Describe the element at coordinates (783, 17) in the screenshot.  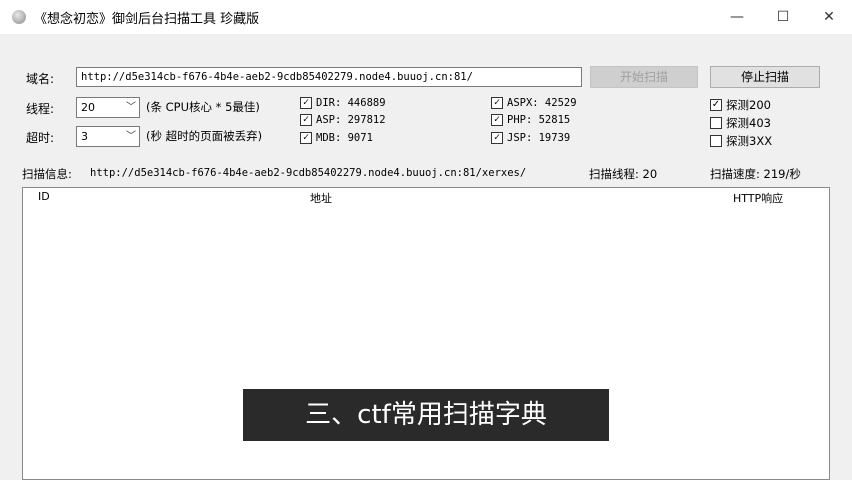
I see `maximize-button: ☐` at that location.